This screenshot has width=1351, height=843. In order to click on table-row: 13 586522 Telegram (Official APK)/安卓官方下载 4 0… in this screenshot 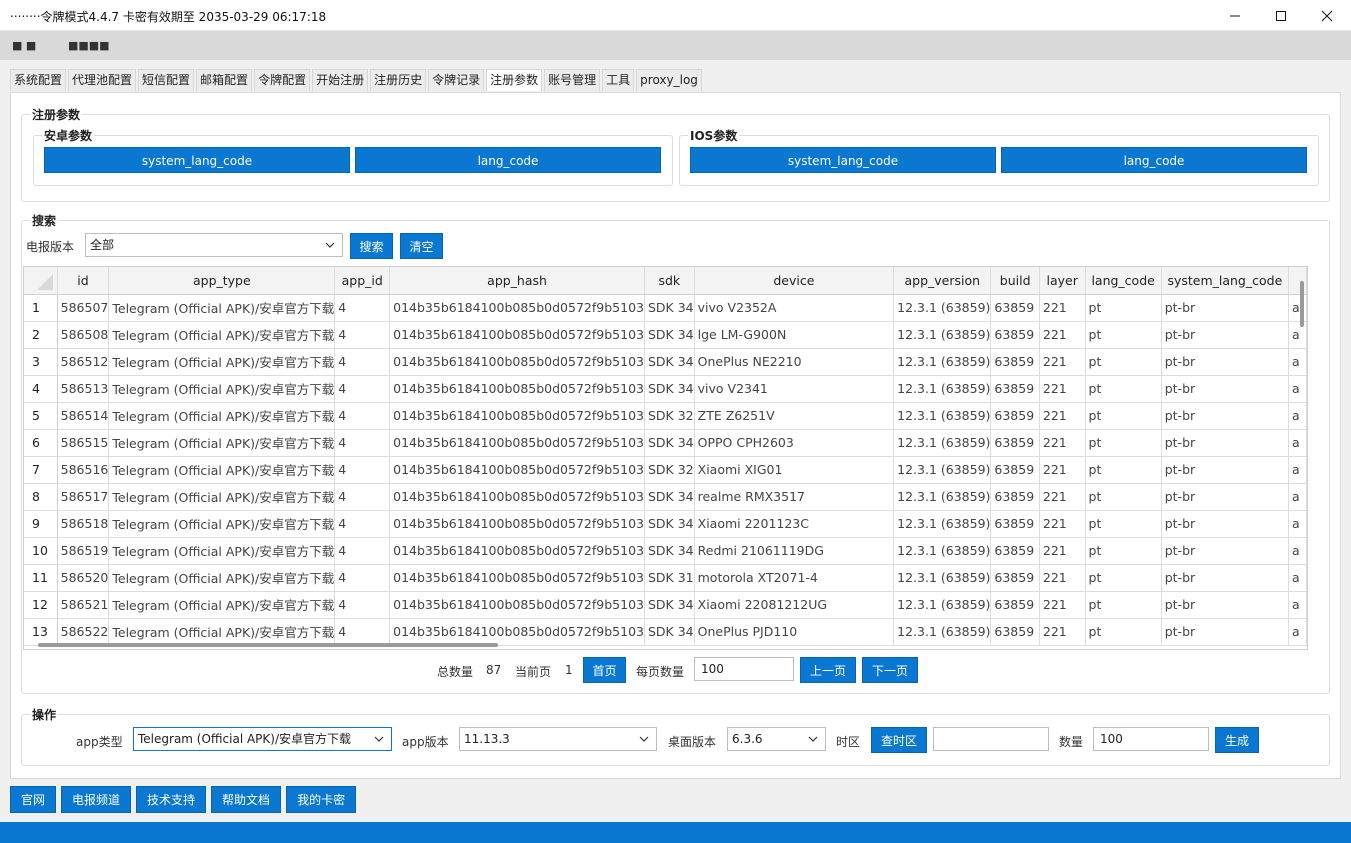, I will do `click(665, 632)`.